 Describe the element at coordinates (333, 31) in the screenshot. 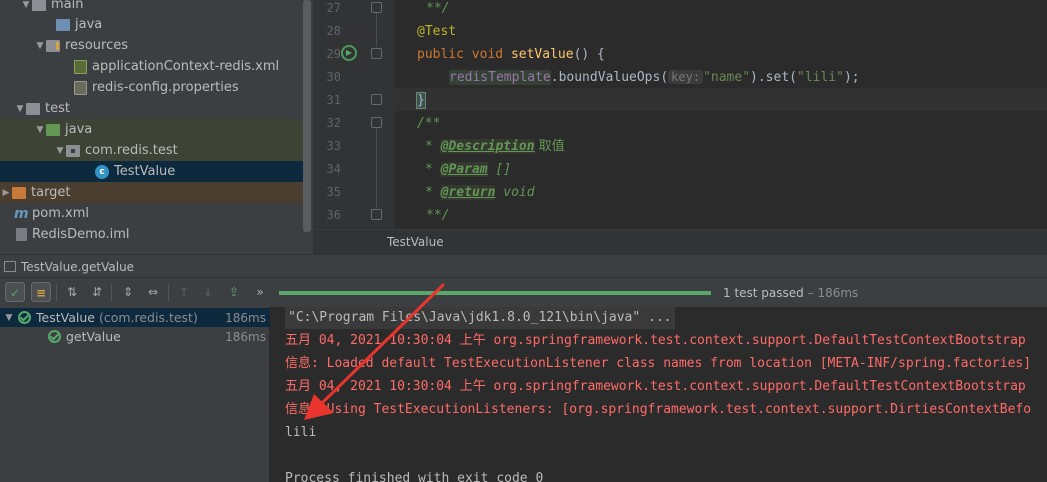

I see `line-number: 28` at that location.